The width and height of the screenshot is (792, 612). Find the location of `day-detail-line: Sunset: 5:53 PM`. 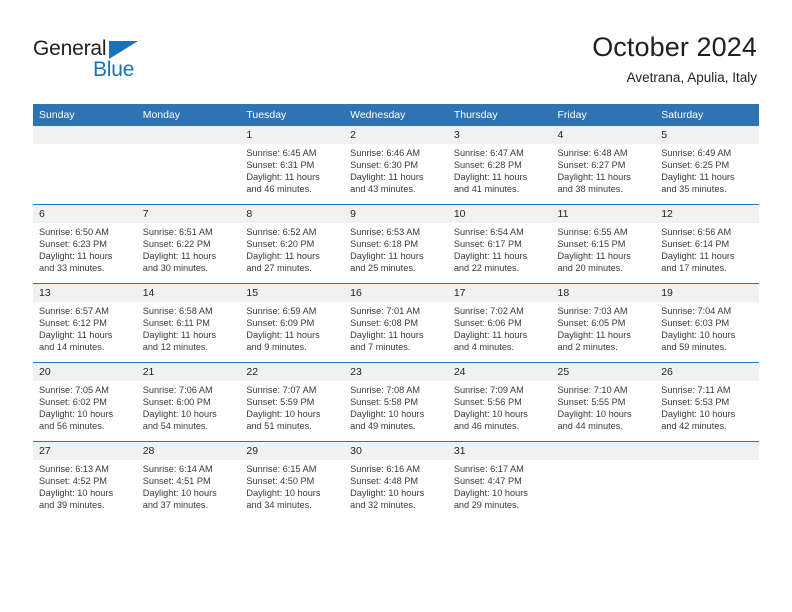

day-detail-line: Sunset: 5:53 PM is located at coordinates (695, 402).